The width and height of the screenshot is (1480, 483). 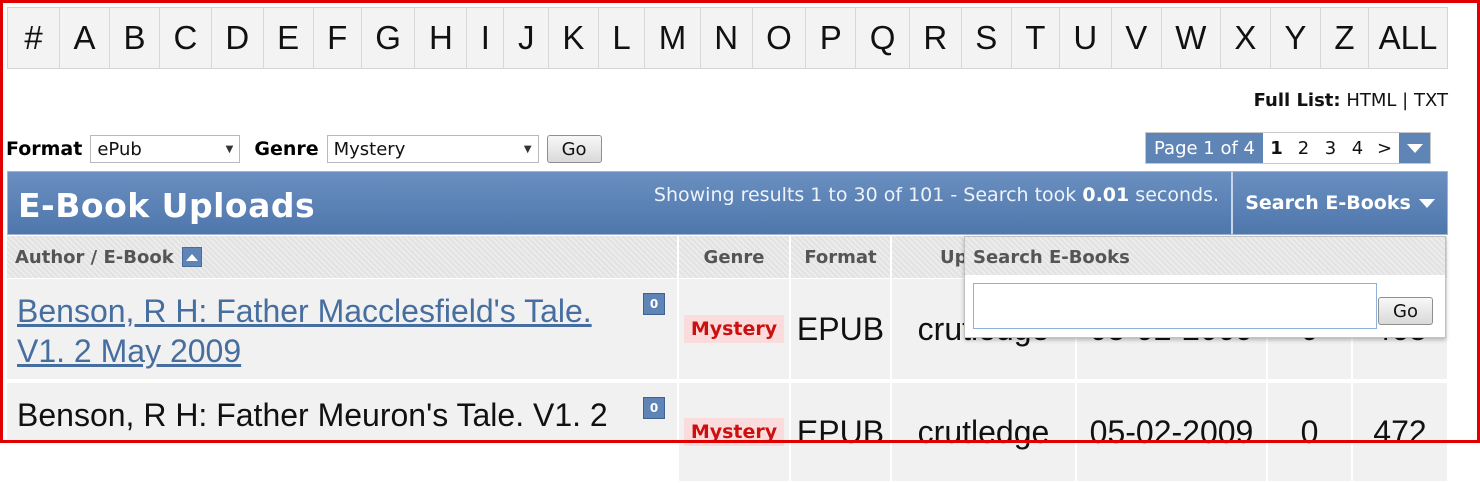 What do you see at coordinates (1191, 38) in the screenshot?
I see `alpha-w: W` at bounding box center [1191, 38].